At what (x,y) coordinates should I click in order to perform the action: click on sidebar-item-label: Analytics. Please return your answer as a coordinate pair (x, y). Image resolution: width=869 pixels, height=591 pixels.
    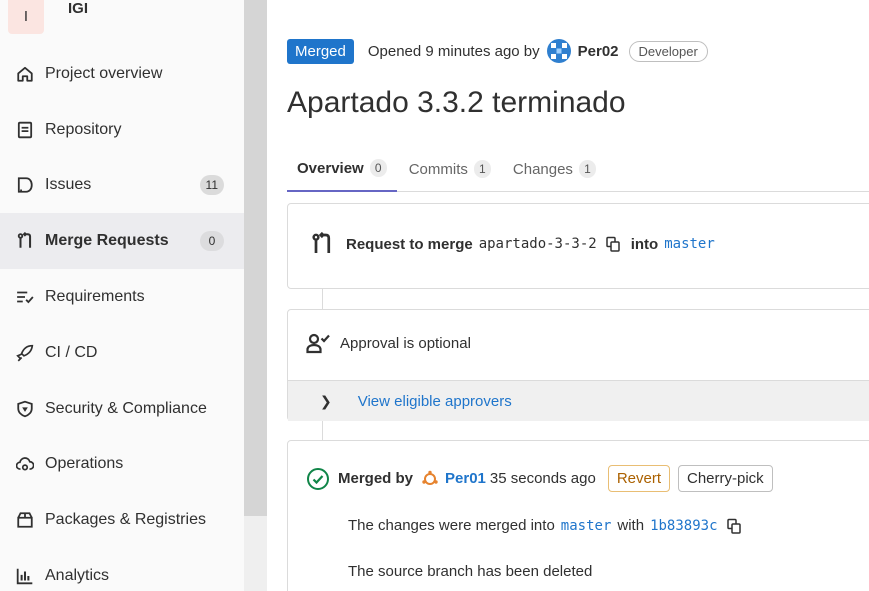
    Looking at the image, I should click on (77, 575).